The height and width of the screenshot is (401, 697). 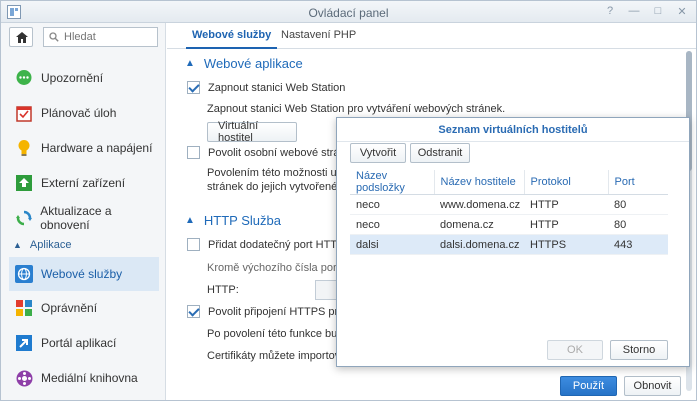 I want to click on refresh-button: Obnovit, so click(x=652, y=386).